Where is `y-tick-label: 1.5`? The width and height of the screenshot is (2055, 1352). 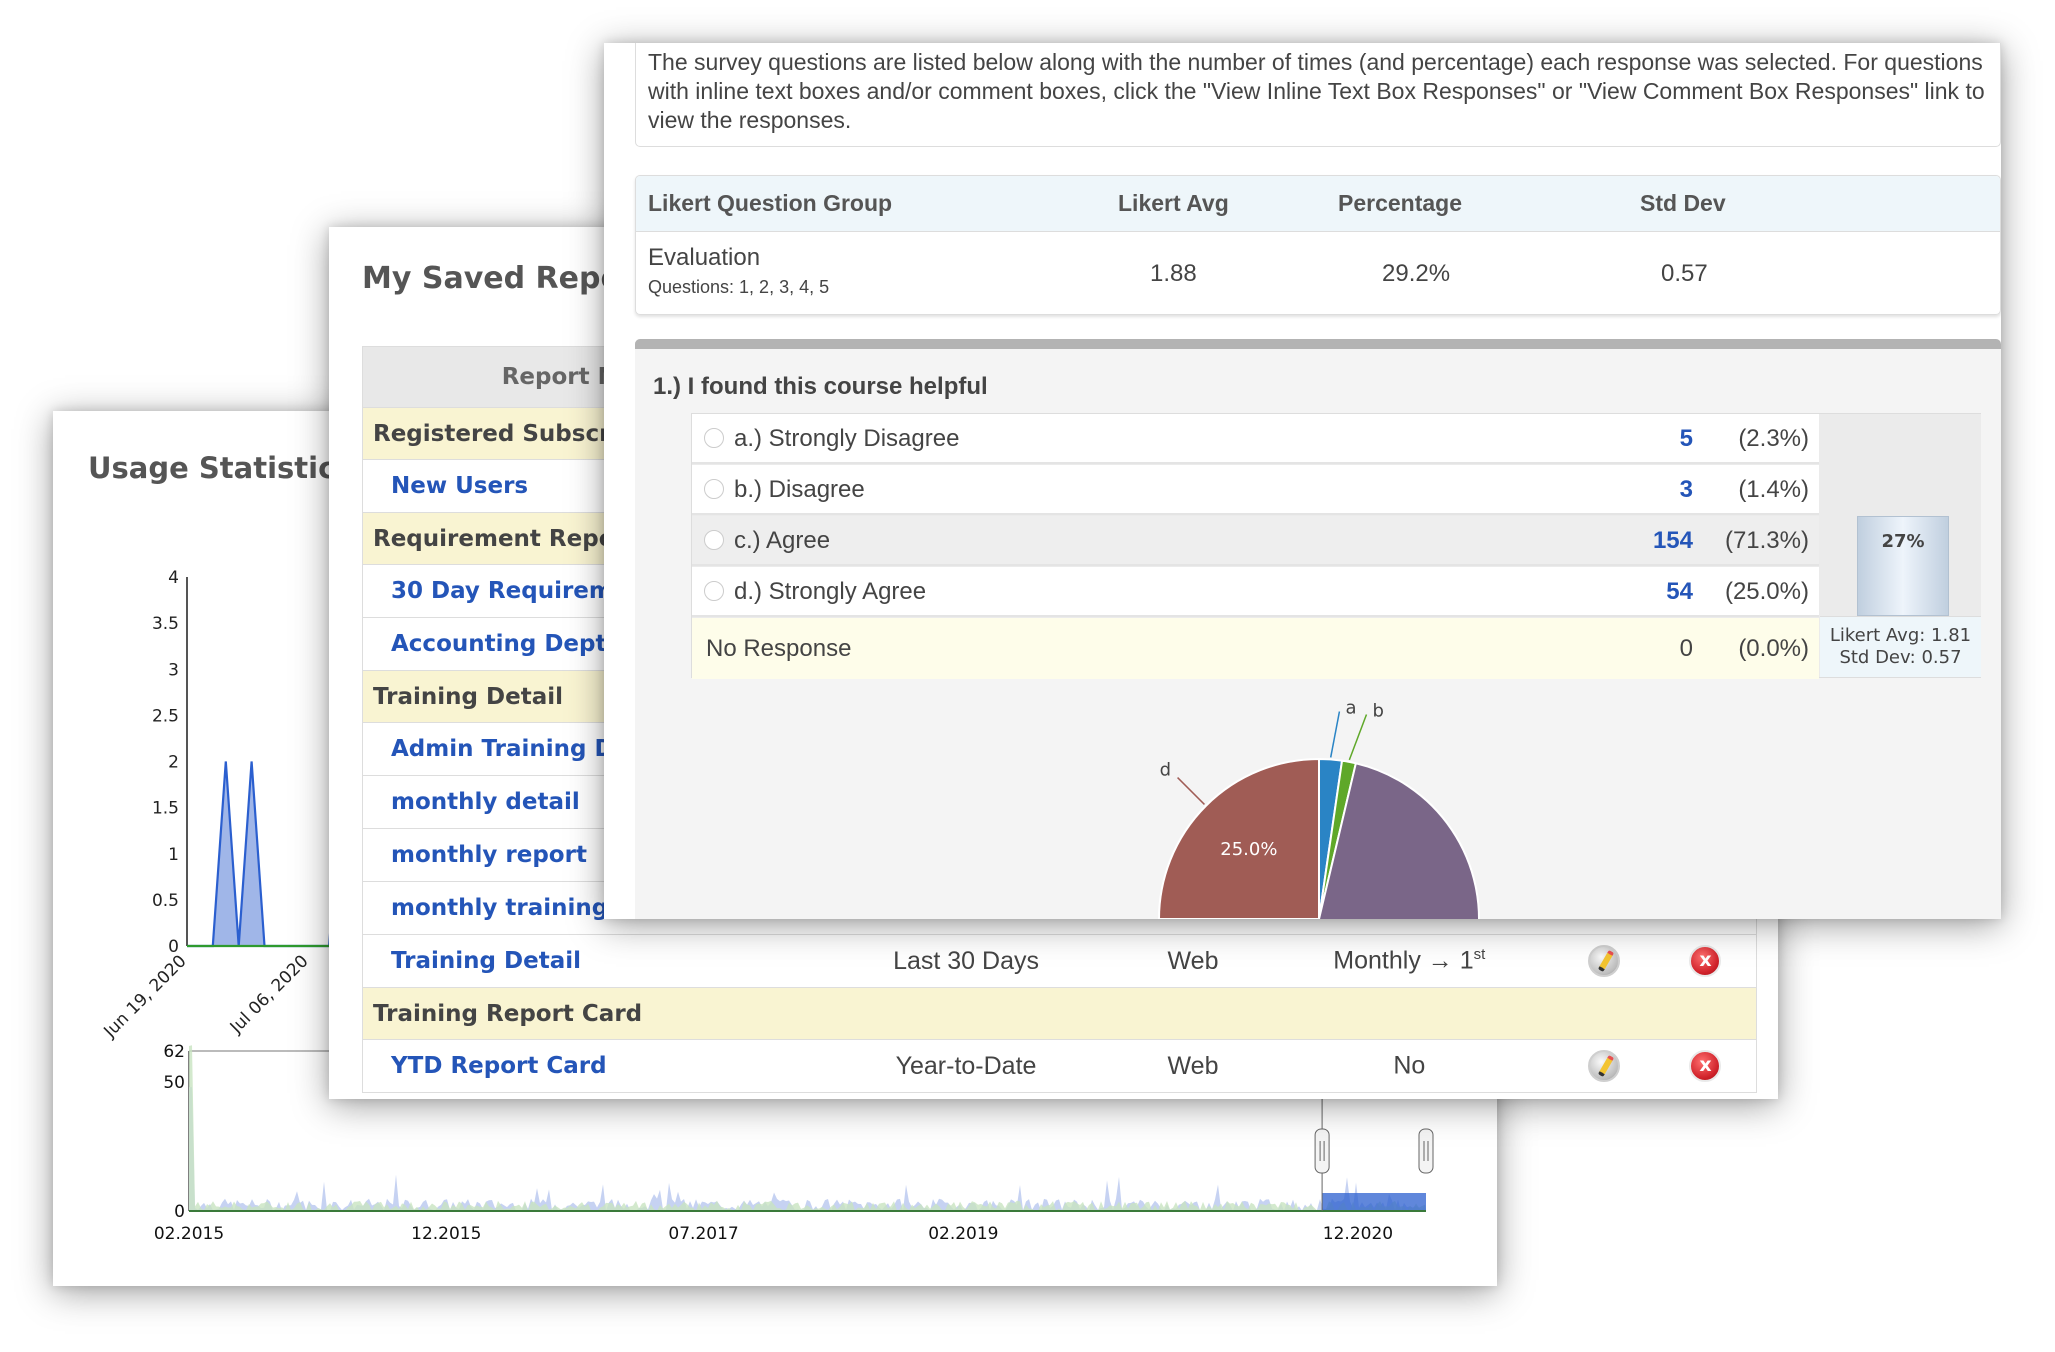
y-tick-label: 1.5 is located at coordinates (165, 809).